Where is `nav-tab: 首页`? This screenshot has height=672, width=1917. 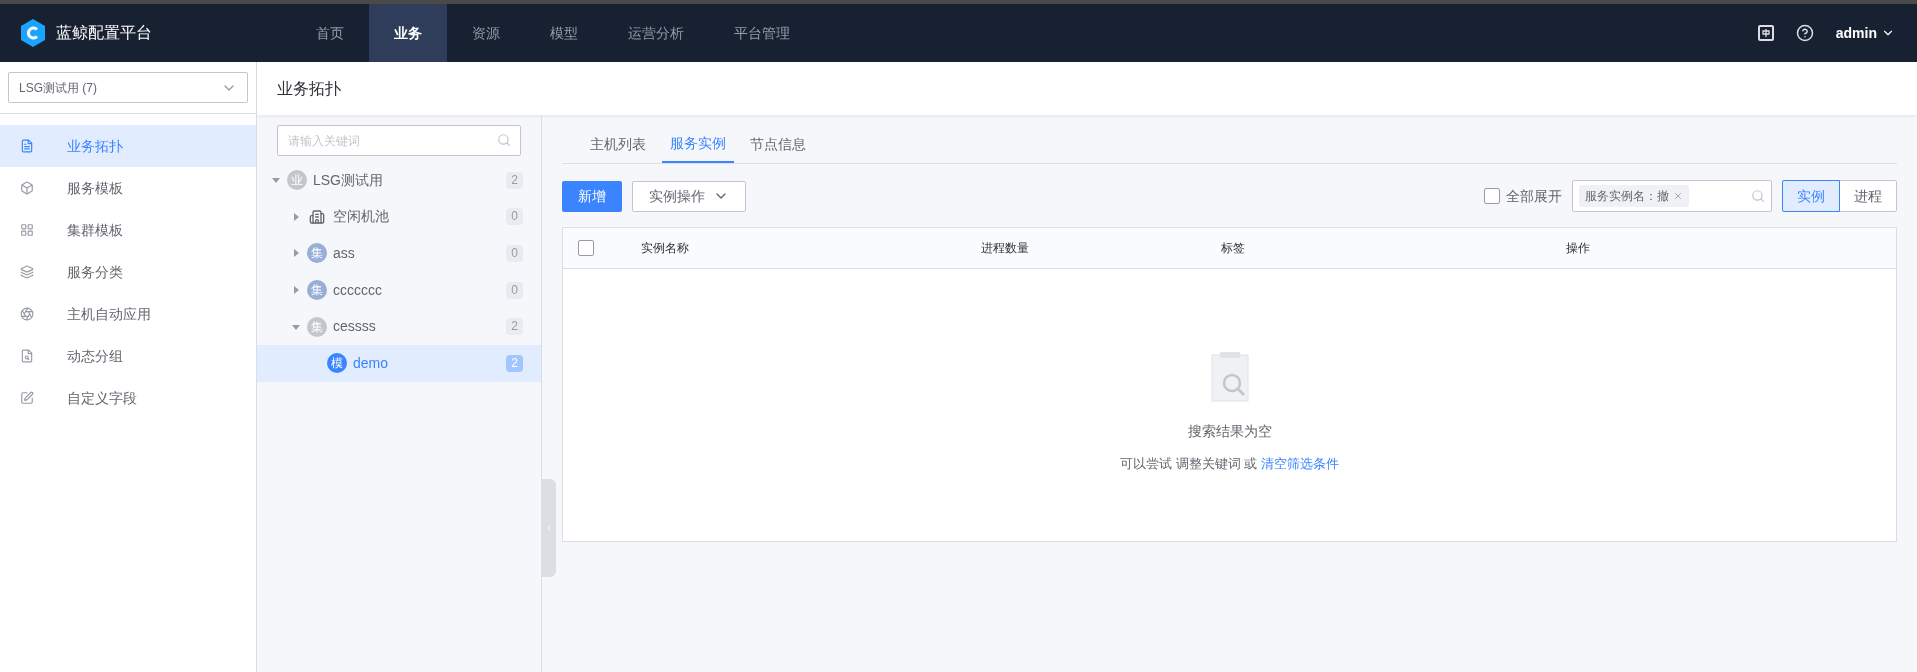
nav-tab: 首页 is located at coordinates (330, 33).